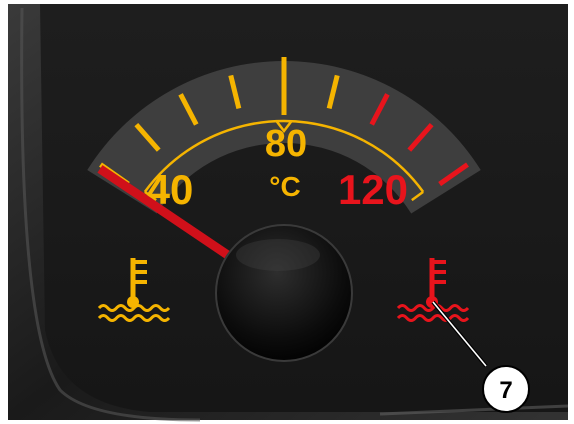 This screenshot has height=424, width=574. Describe the element at coordinates (505, 390) in the screenshot. I see `callout-number: 7` at that location.